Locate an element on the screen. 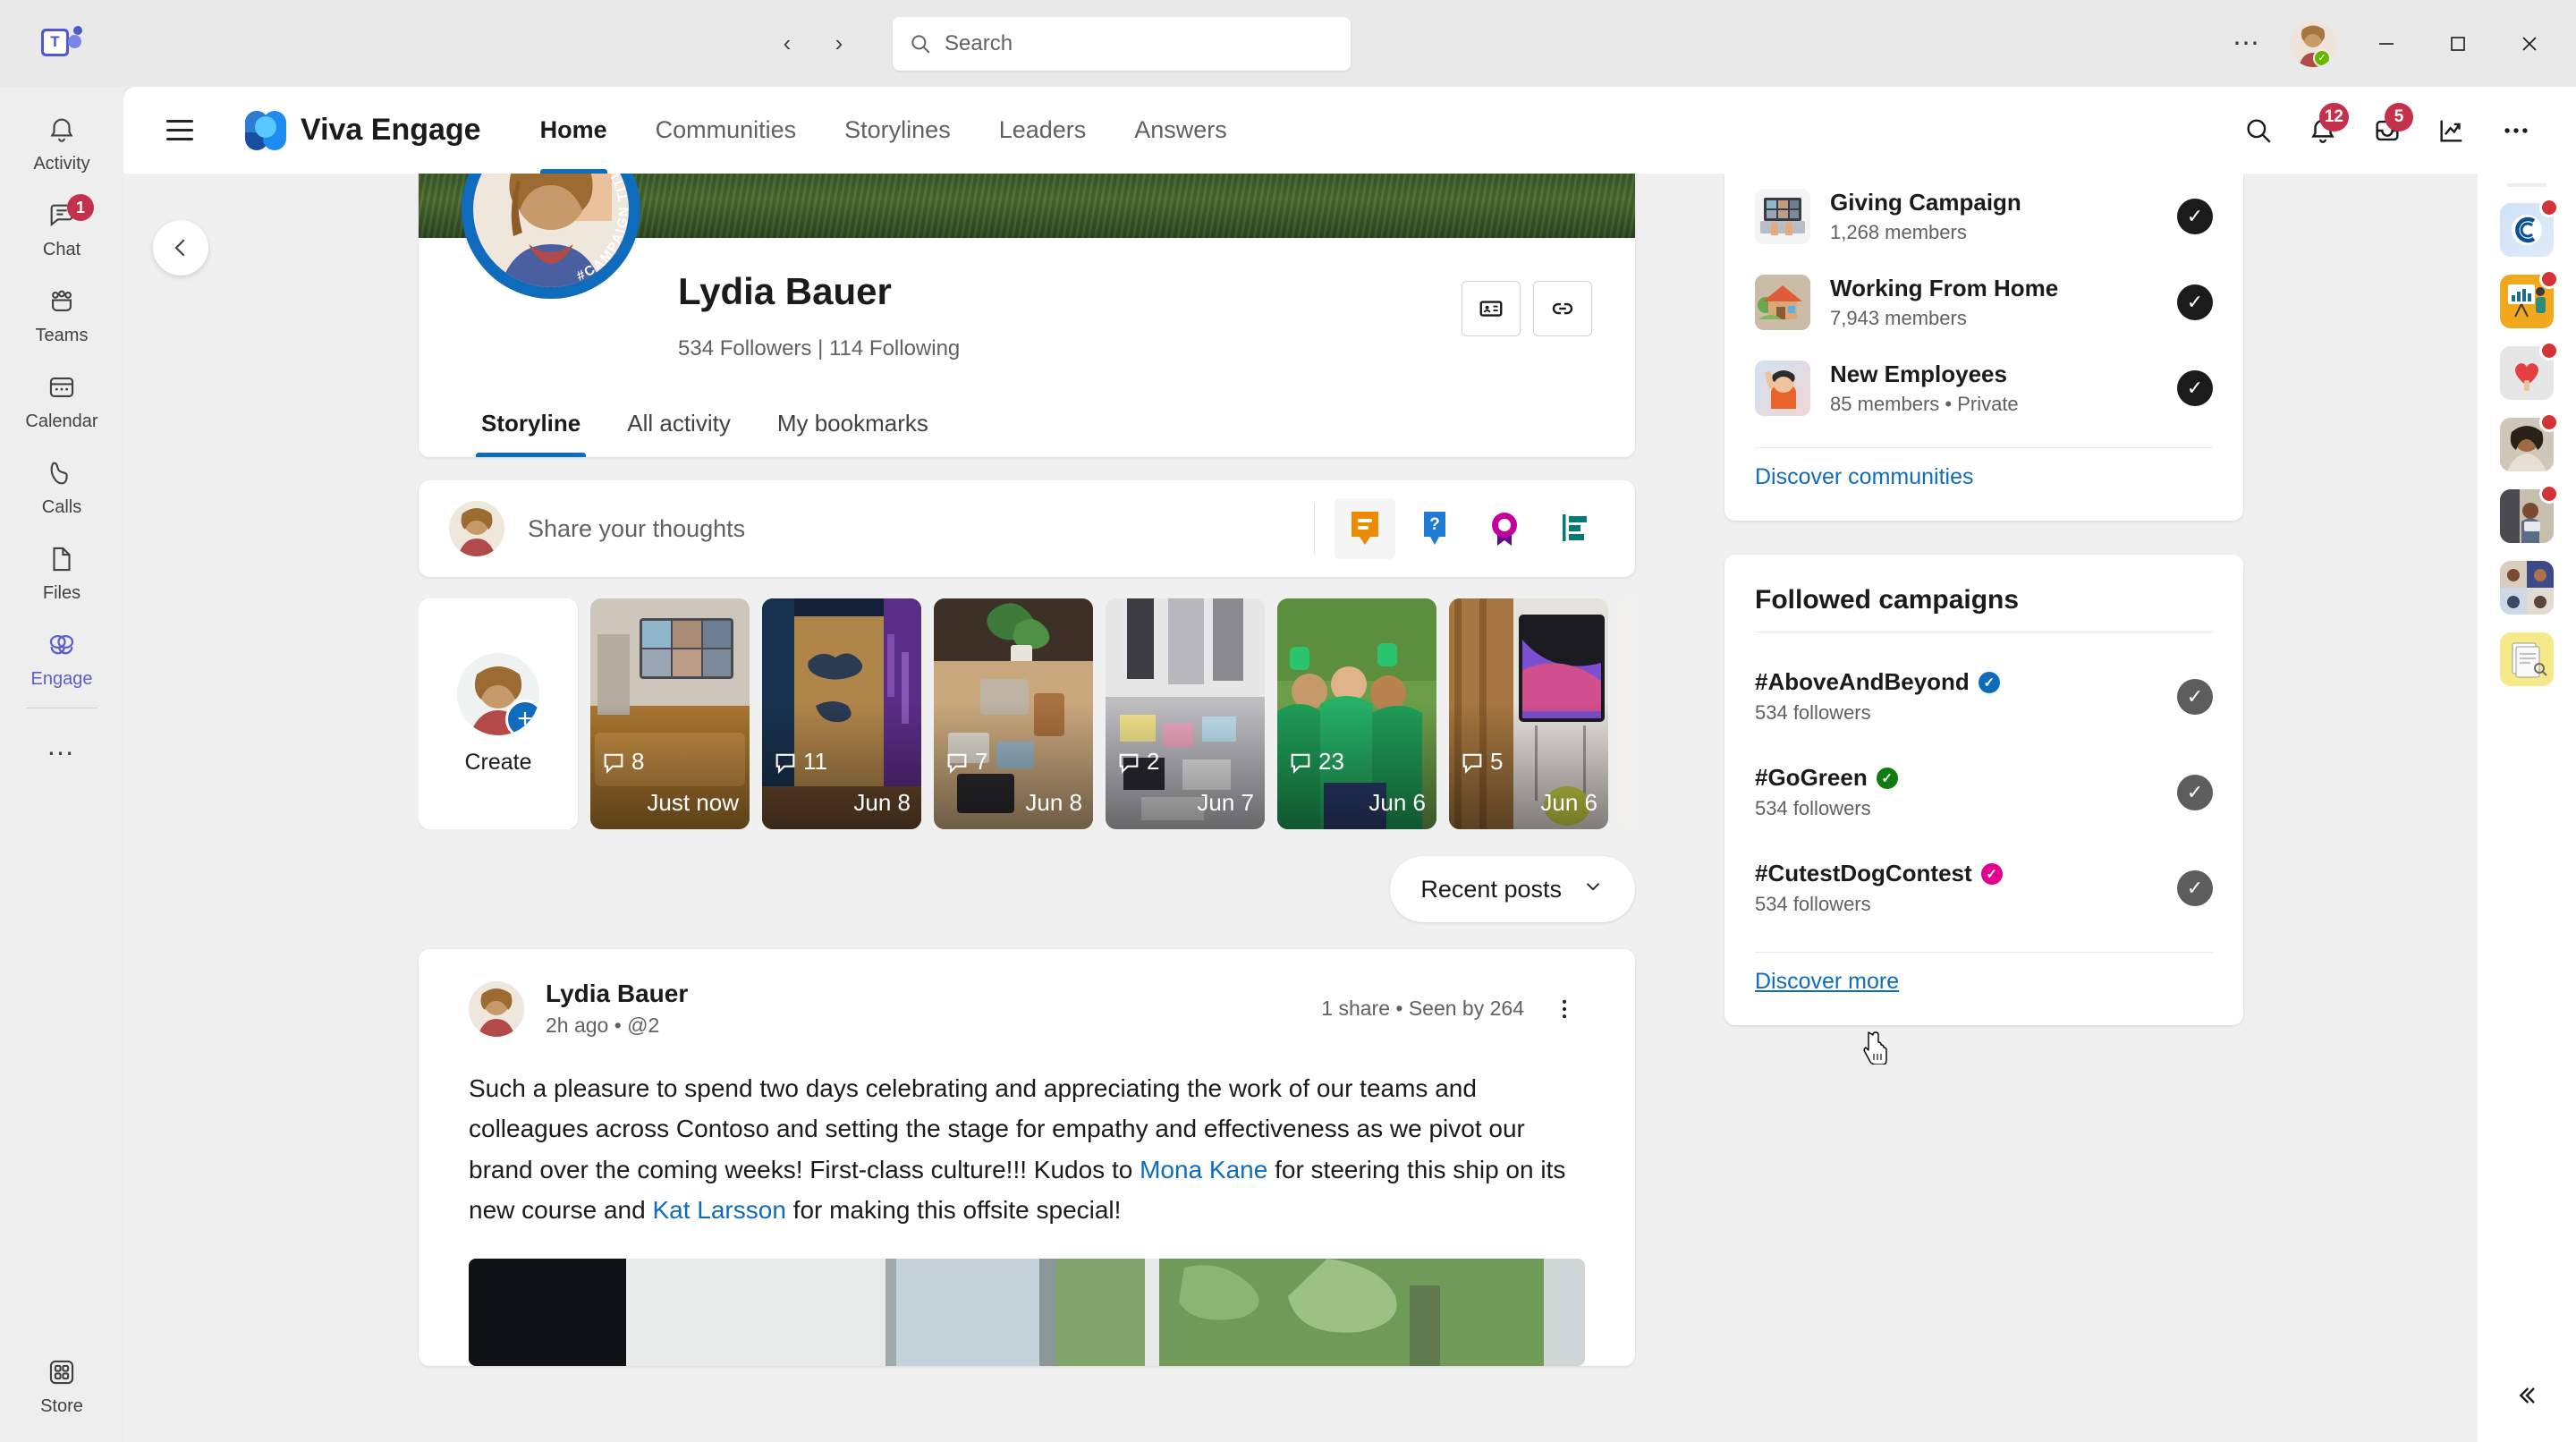 This screenshot has width=2576, height=1442. sidebar-item-label: Activity is located at coordinates (61, 163).